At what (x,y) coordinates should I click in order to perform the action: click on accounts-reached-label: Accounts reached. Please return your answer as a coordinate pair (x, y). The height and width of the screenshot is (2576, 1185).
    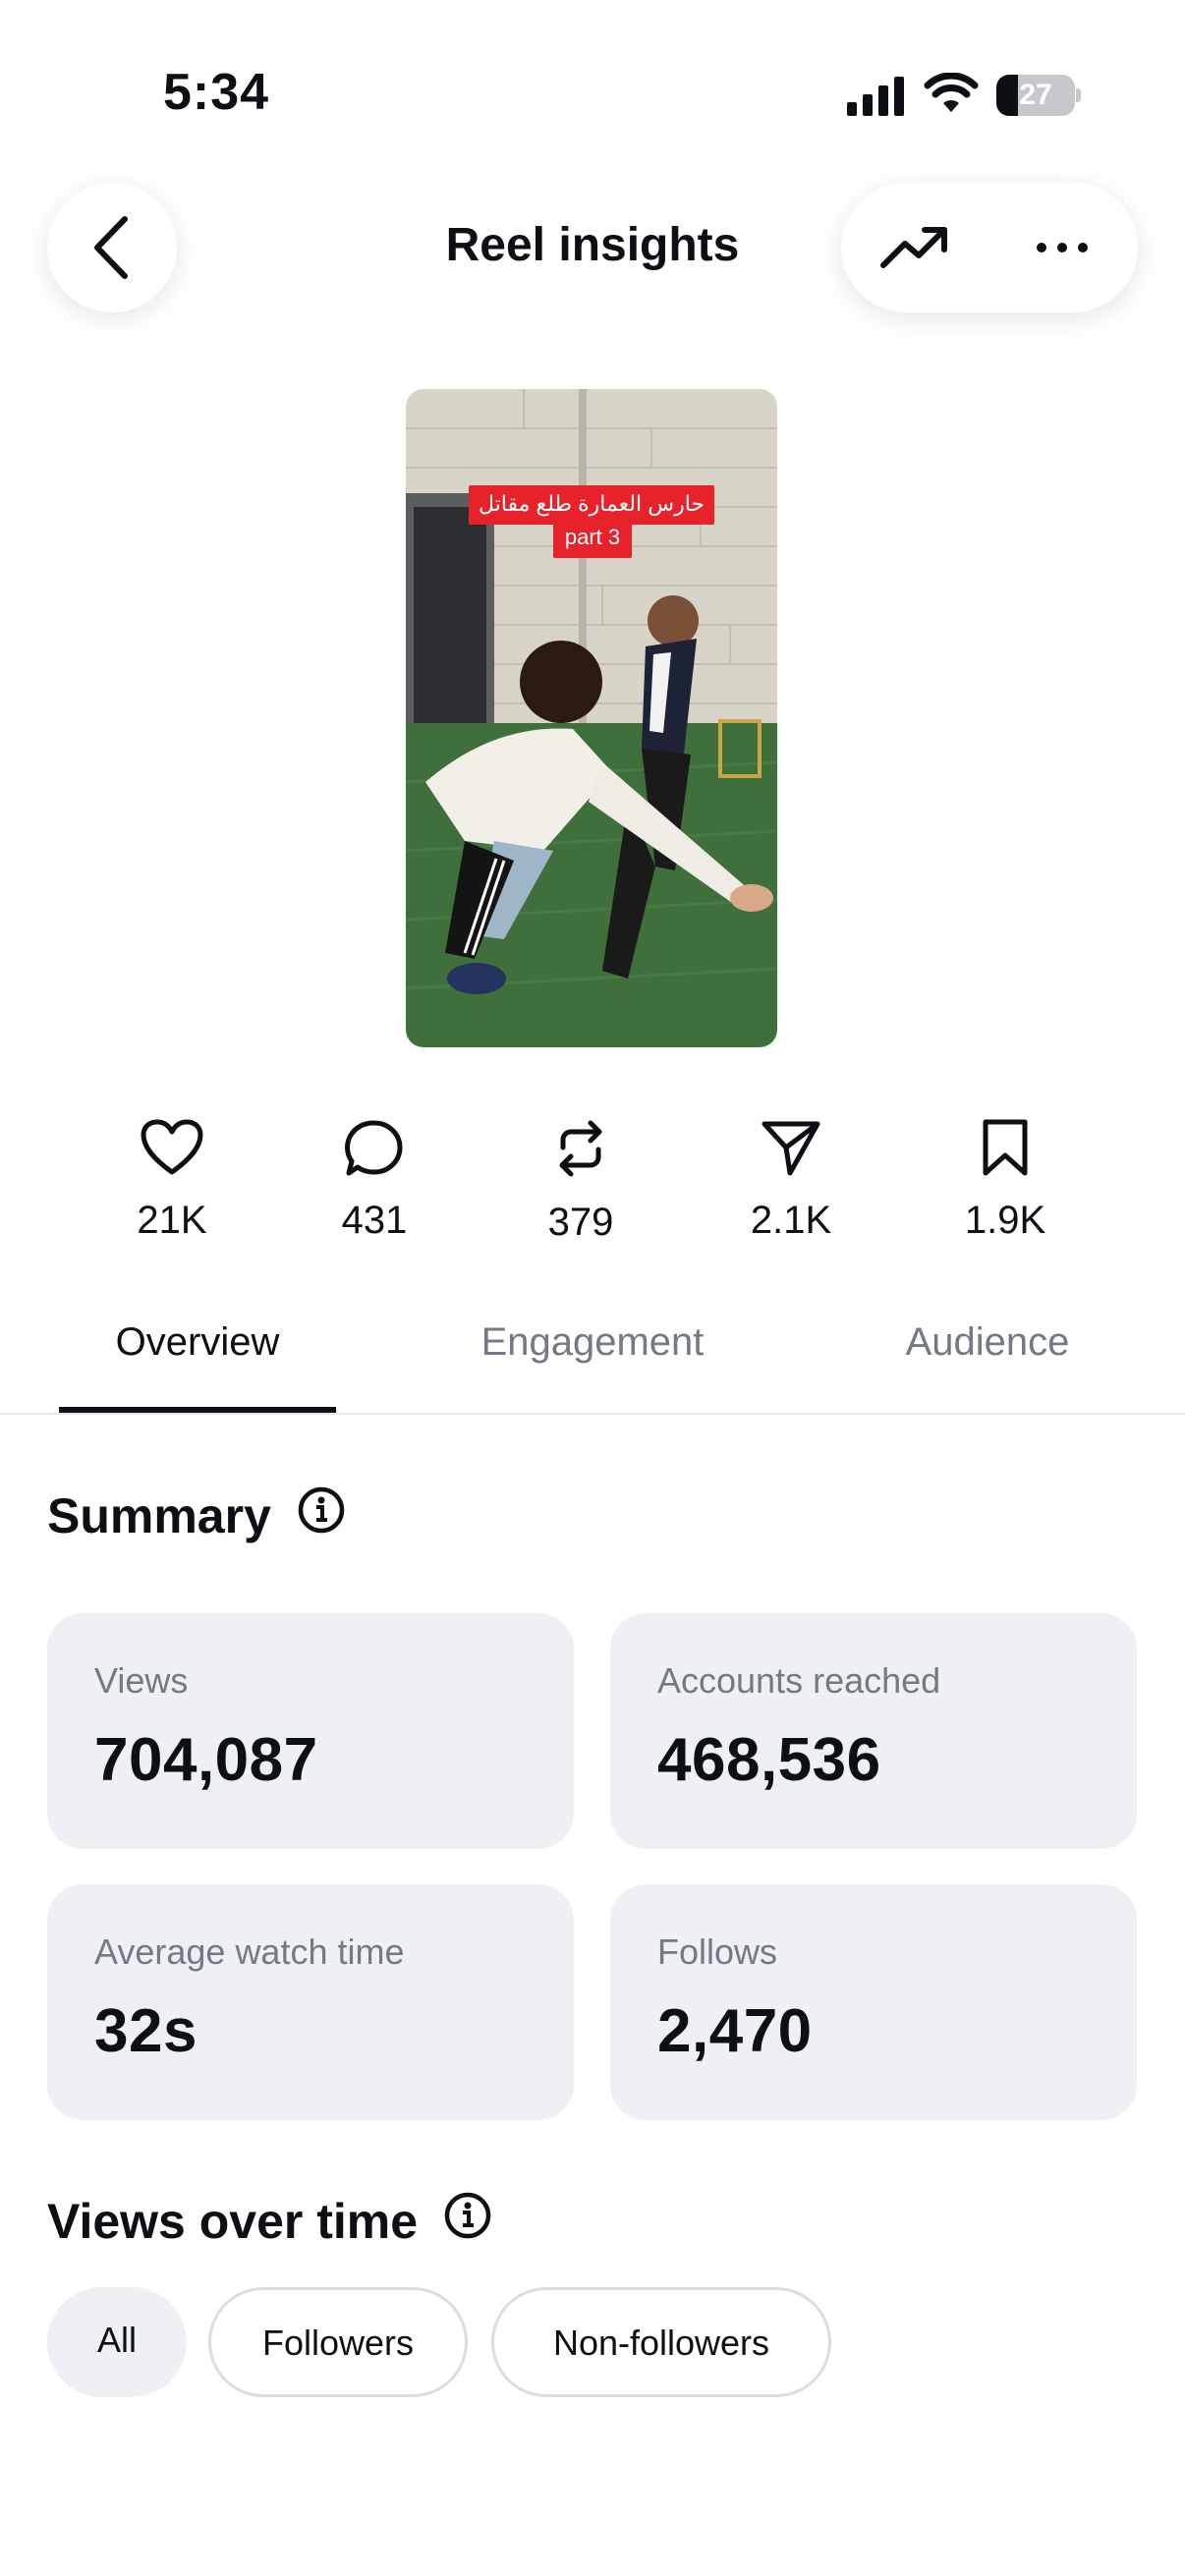
    Looking at the image, I should click on (799, 1680).